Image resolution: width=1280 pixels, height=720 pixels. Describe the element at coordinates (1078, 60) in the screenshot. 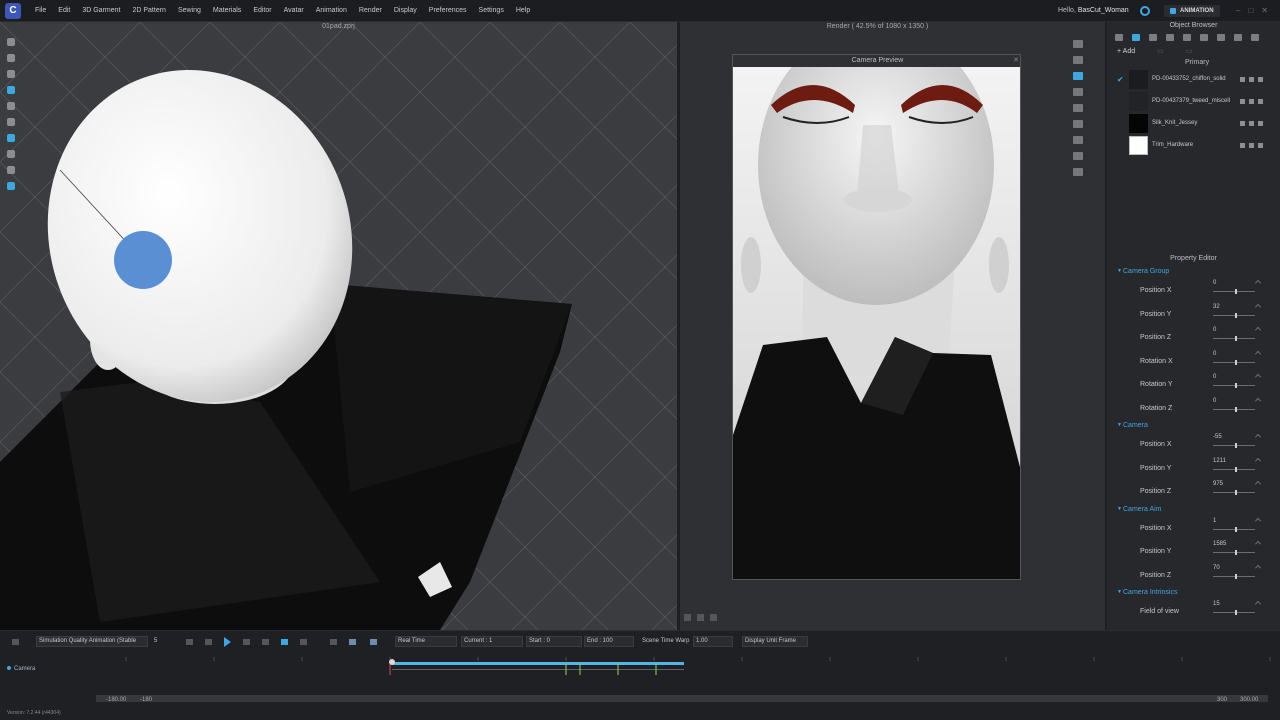

I see `camera-icon` at that location.